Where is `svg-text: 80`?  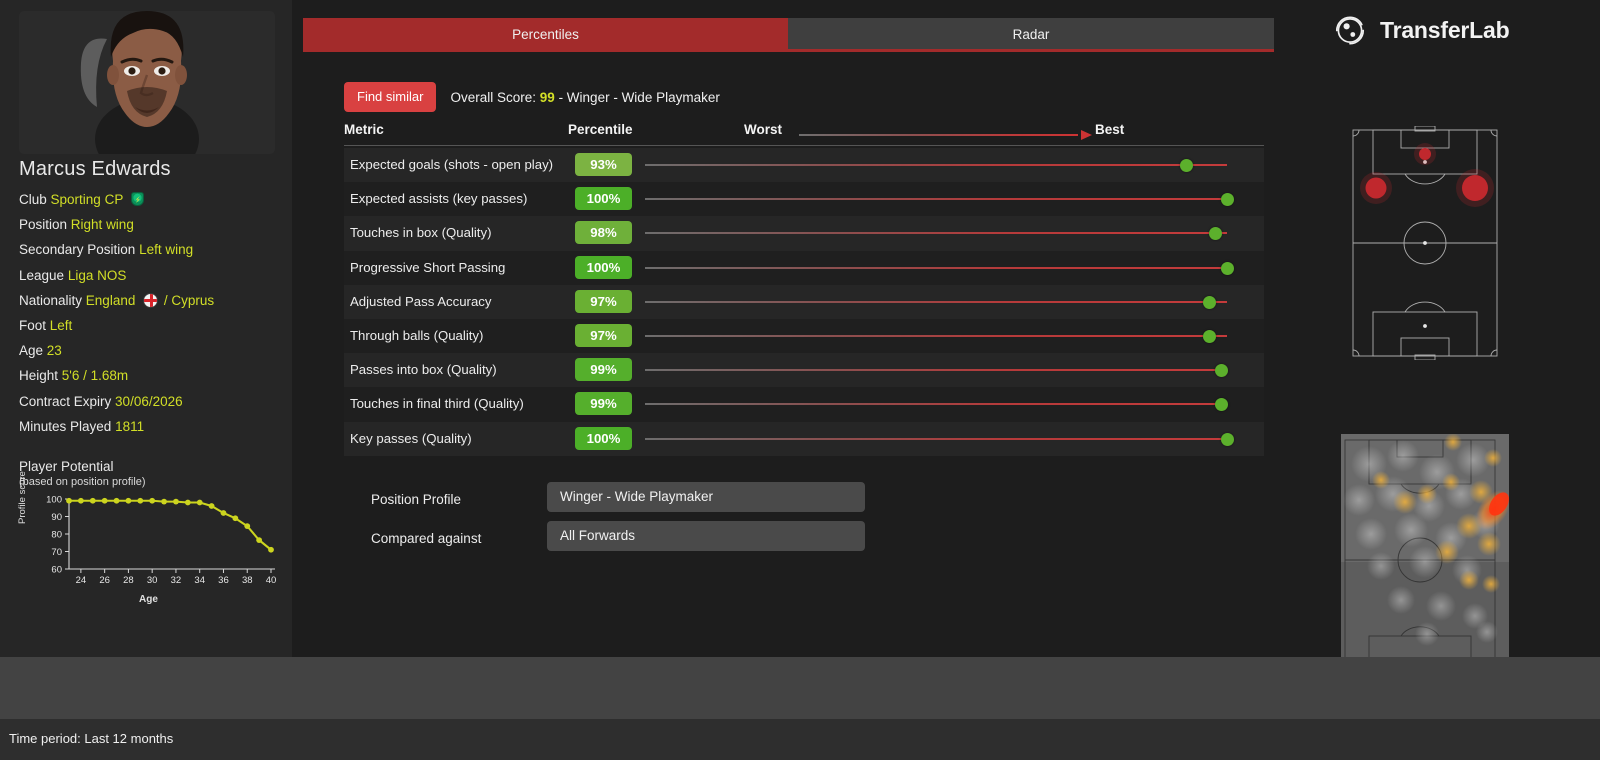 svg-text: 80 is located at coordinates (56, 534).